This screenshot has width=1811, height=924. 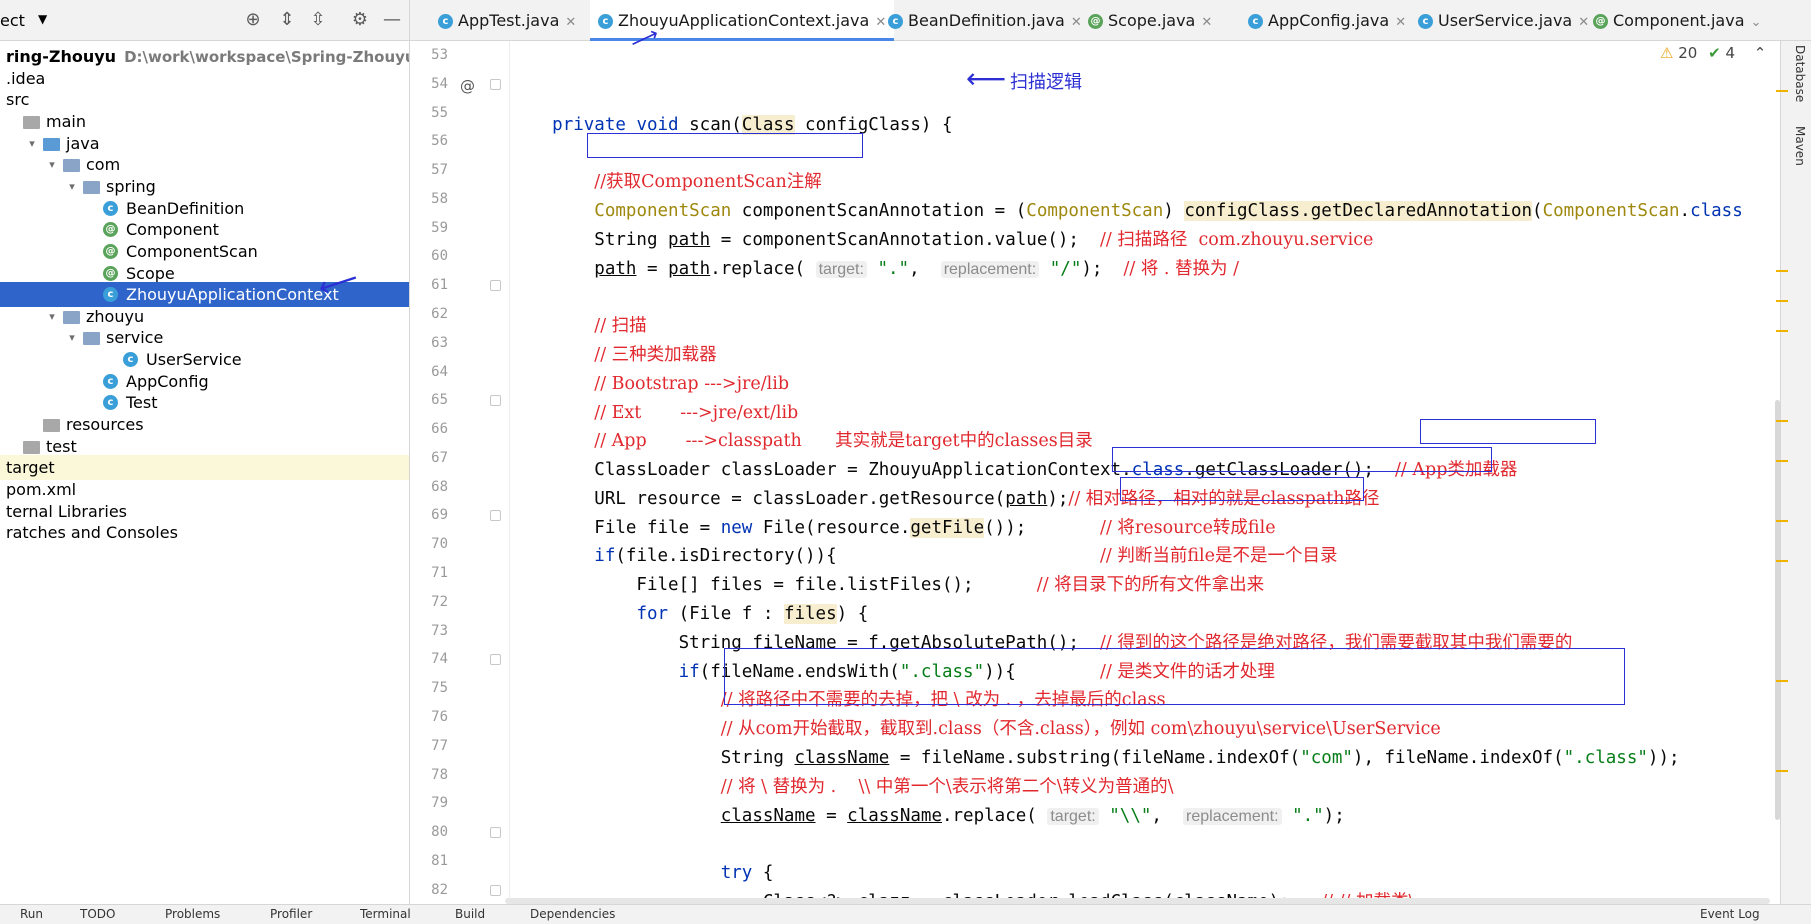 I want to click on tab-label: BeanDefinition.java, so click(x=986, y=20).